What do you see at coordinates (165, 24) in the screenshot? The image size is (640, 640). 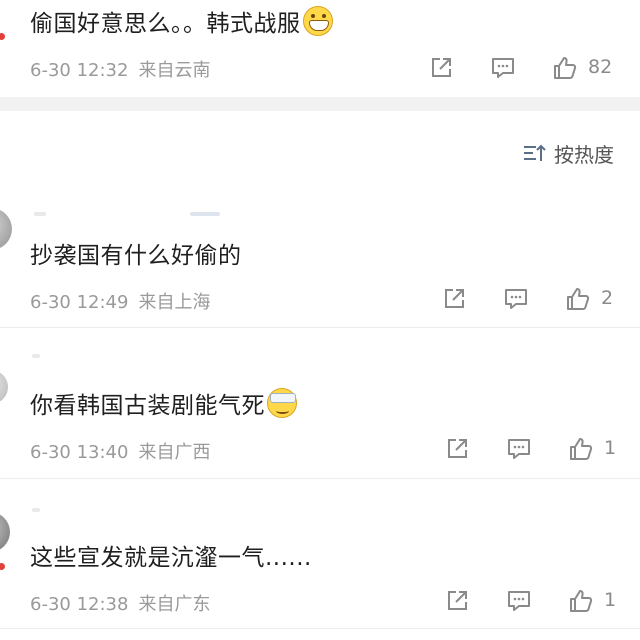 I see `comment-text-content: 偷国好意思么。。韩式战服` at bounding box center [165, 24].